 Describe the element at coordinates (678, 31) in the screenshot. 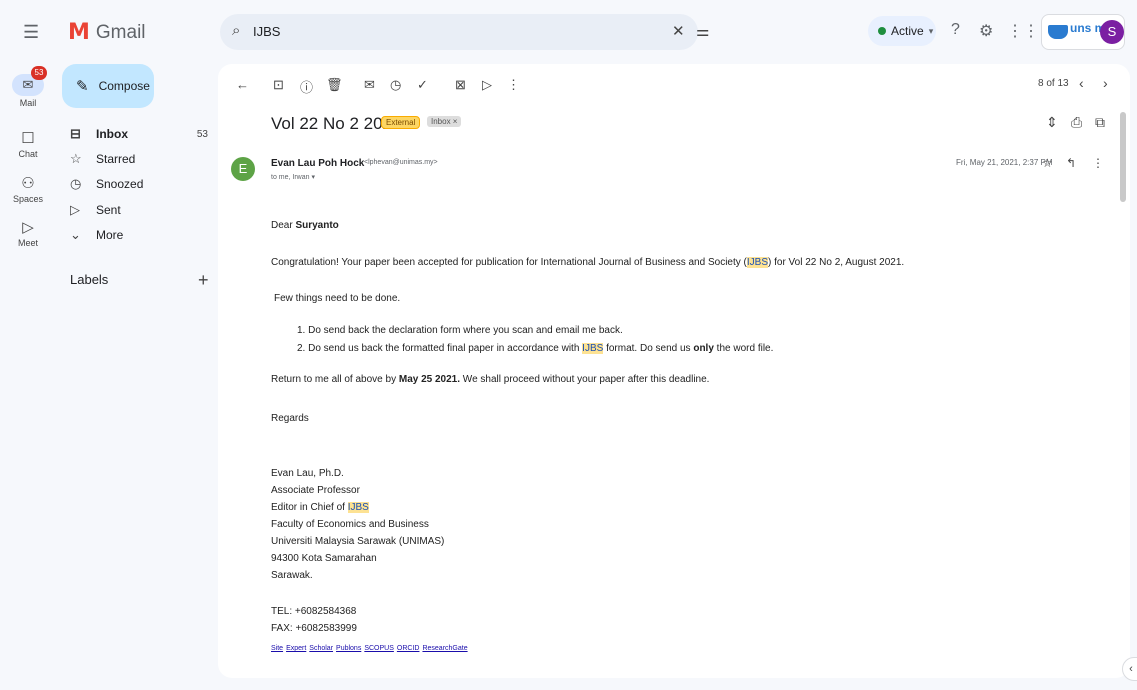

I see `clear-search-icon: ✕` at that location.